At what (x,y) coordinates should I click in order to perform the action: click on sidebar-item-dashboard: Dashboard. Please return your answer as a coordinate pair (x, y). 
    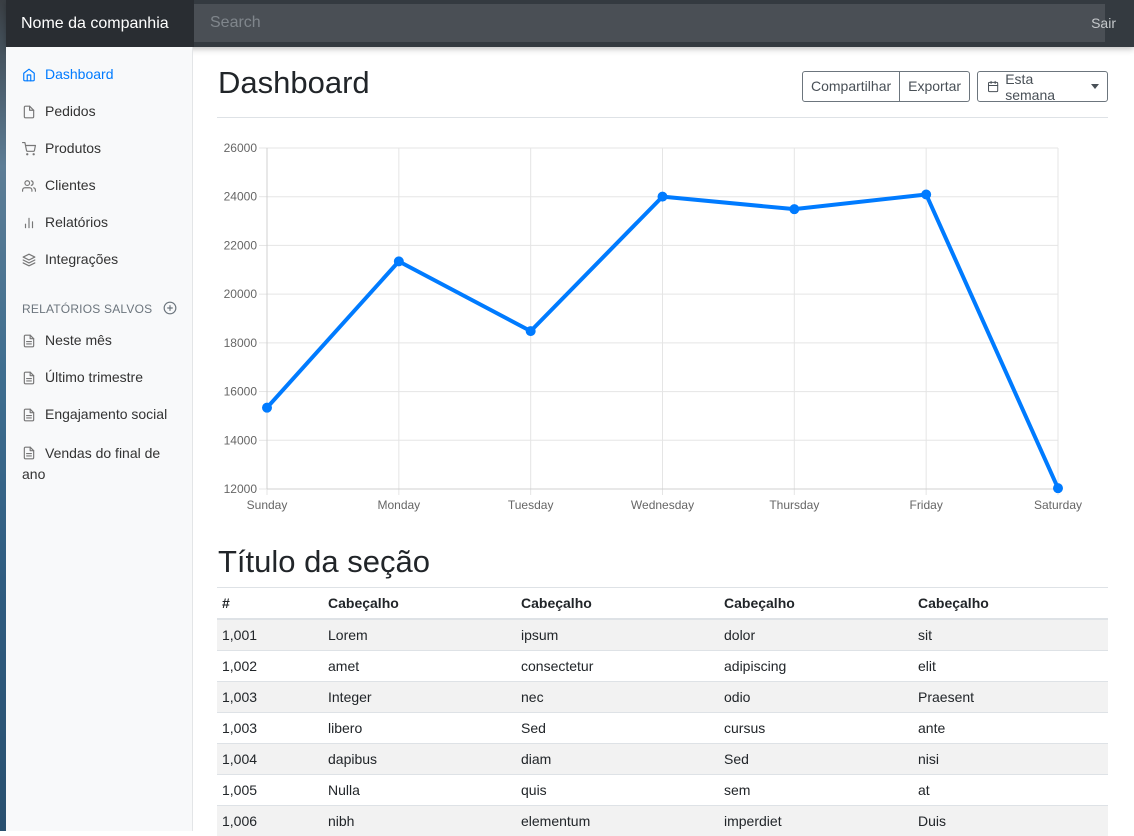
    Looking at the image, I should click on (68, 74).